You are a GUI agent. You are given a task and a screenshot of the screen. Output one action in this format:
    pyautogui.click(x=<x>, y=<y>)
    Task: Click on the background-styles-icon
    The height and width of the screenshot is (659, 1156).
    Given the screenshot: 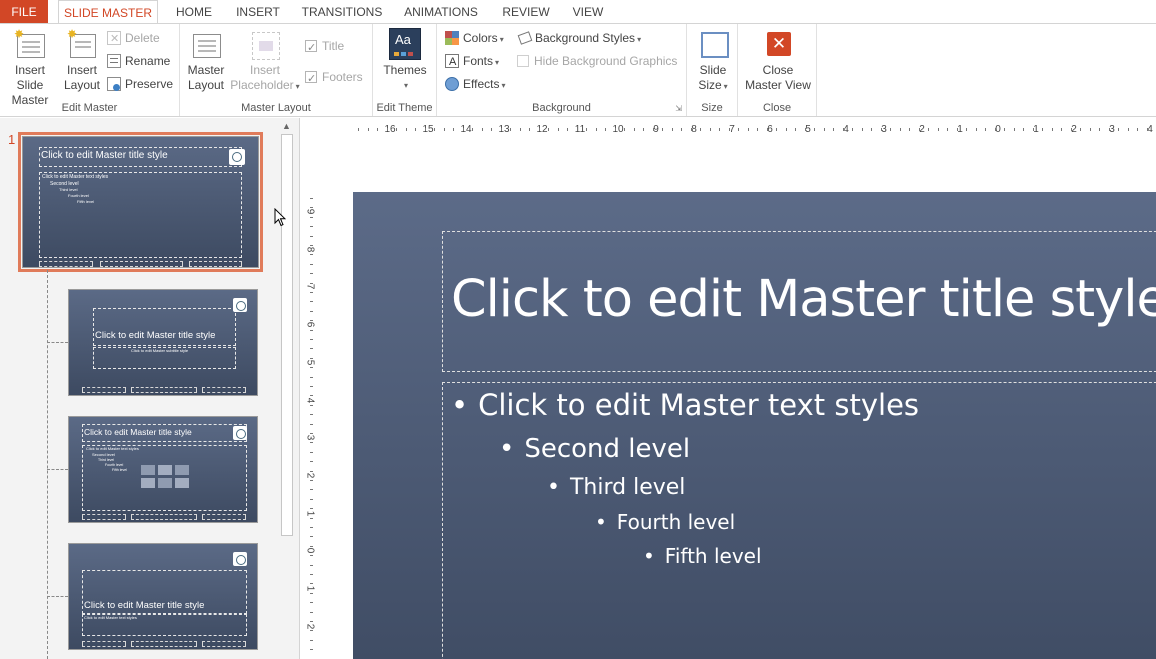 What is the action you would take?
    pyautogui.click(x=525, y=38)
    